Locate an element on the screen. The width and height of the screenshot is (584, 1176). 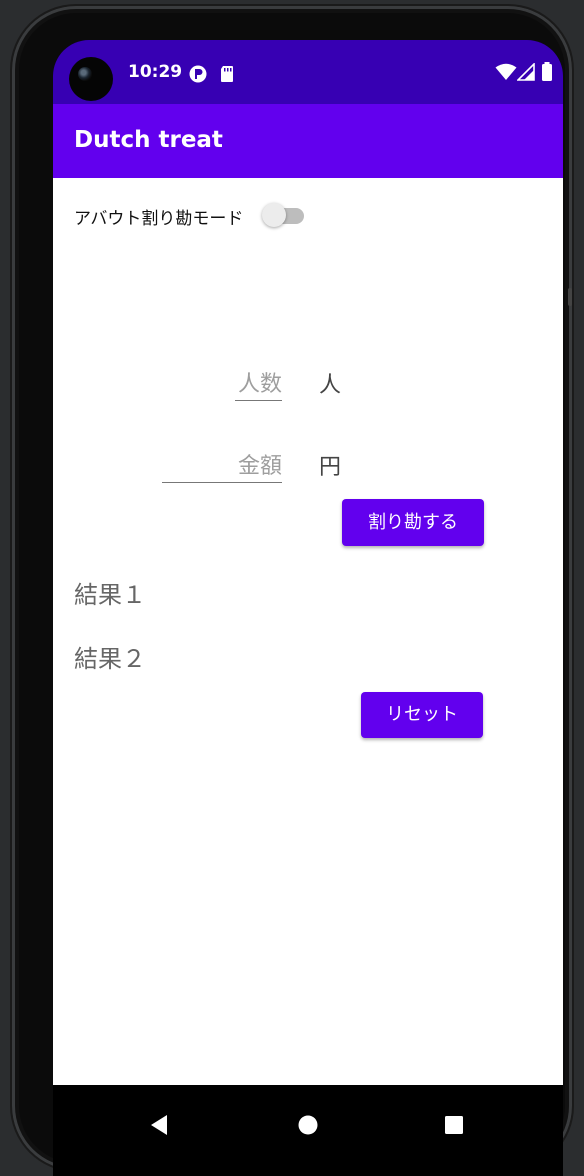
reset-button-label: リセット is located at coordinates (422, 714).